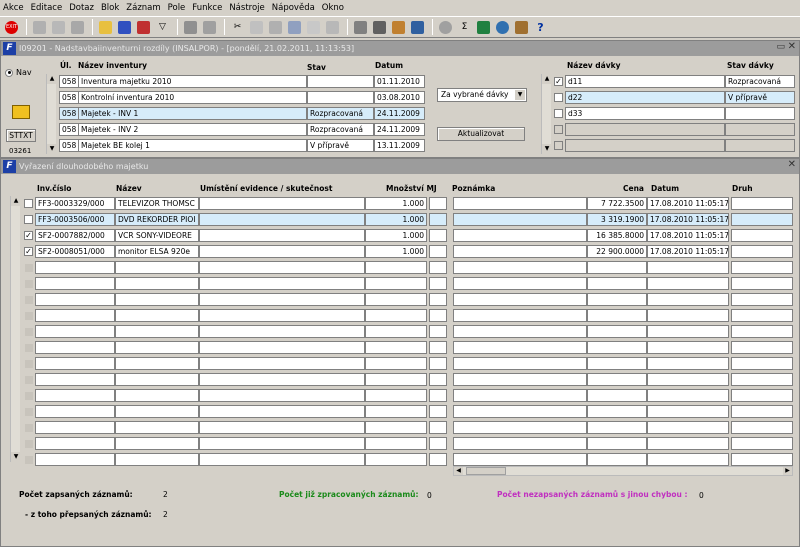  Describe the element at coordinates (417, 27) in the screenshot. I see `chart-icon` at that location.